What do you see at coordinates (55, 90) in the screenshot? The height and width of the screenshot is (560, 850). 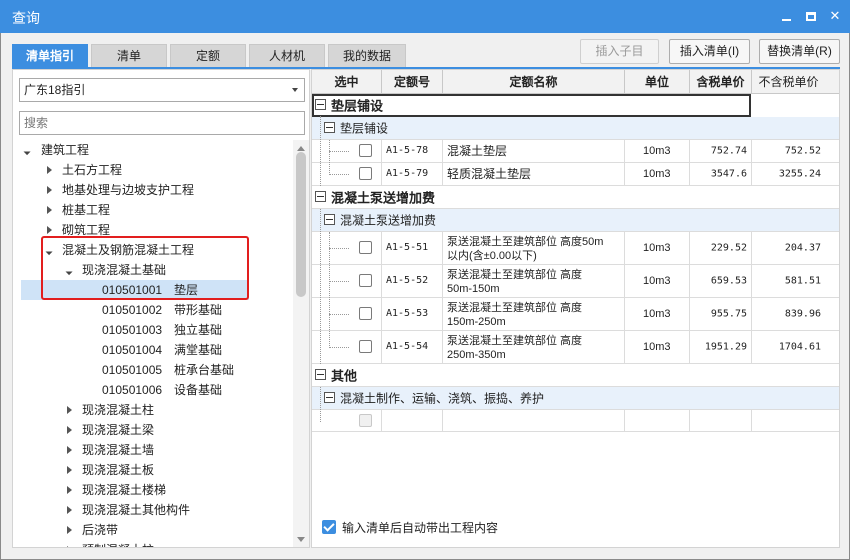 I see `guide-select-value: 广东18指引` at bounding box center [55, 90].